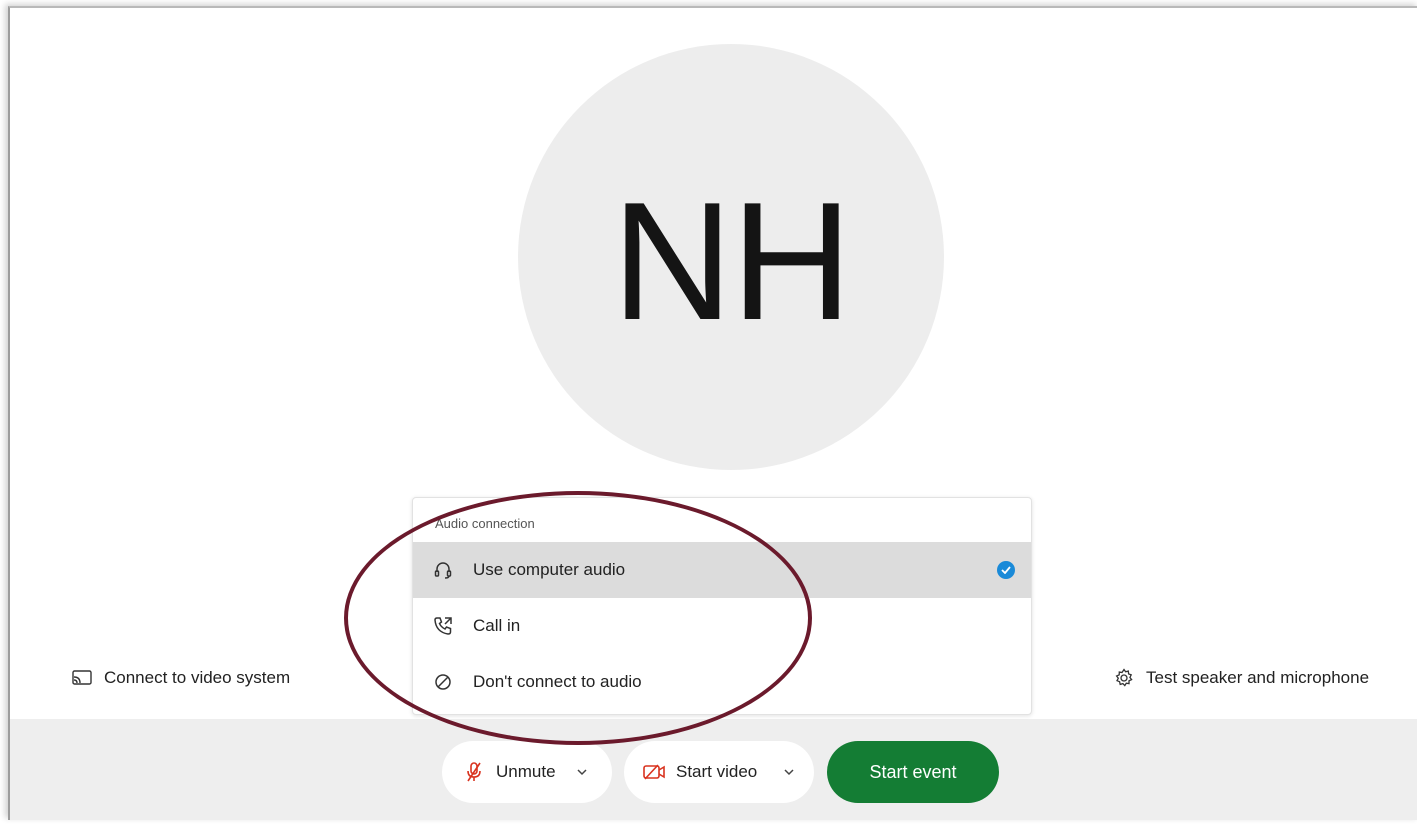 This screenshot has height=824, width=1417. I want to click on start-video-label: Start video, so click(717, 771).